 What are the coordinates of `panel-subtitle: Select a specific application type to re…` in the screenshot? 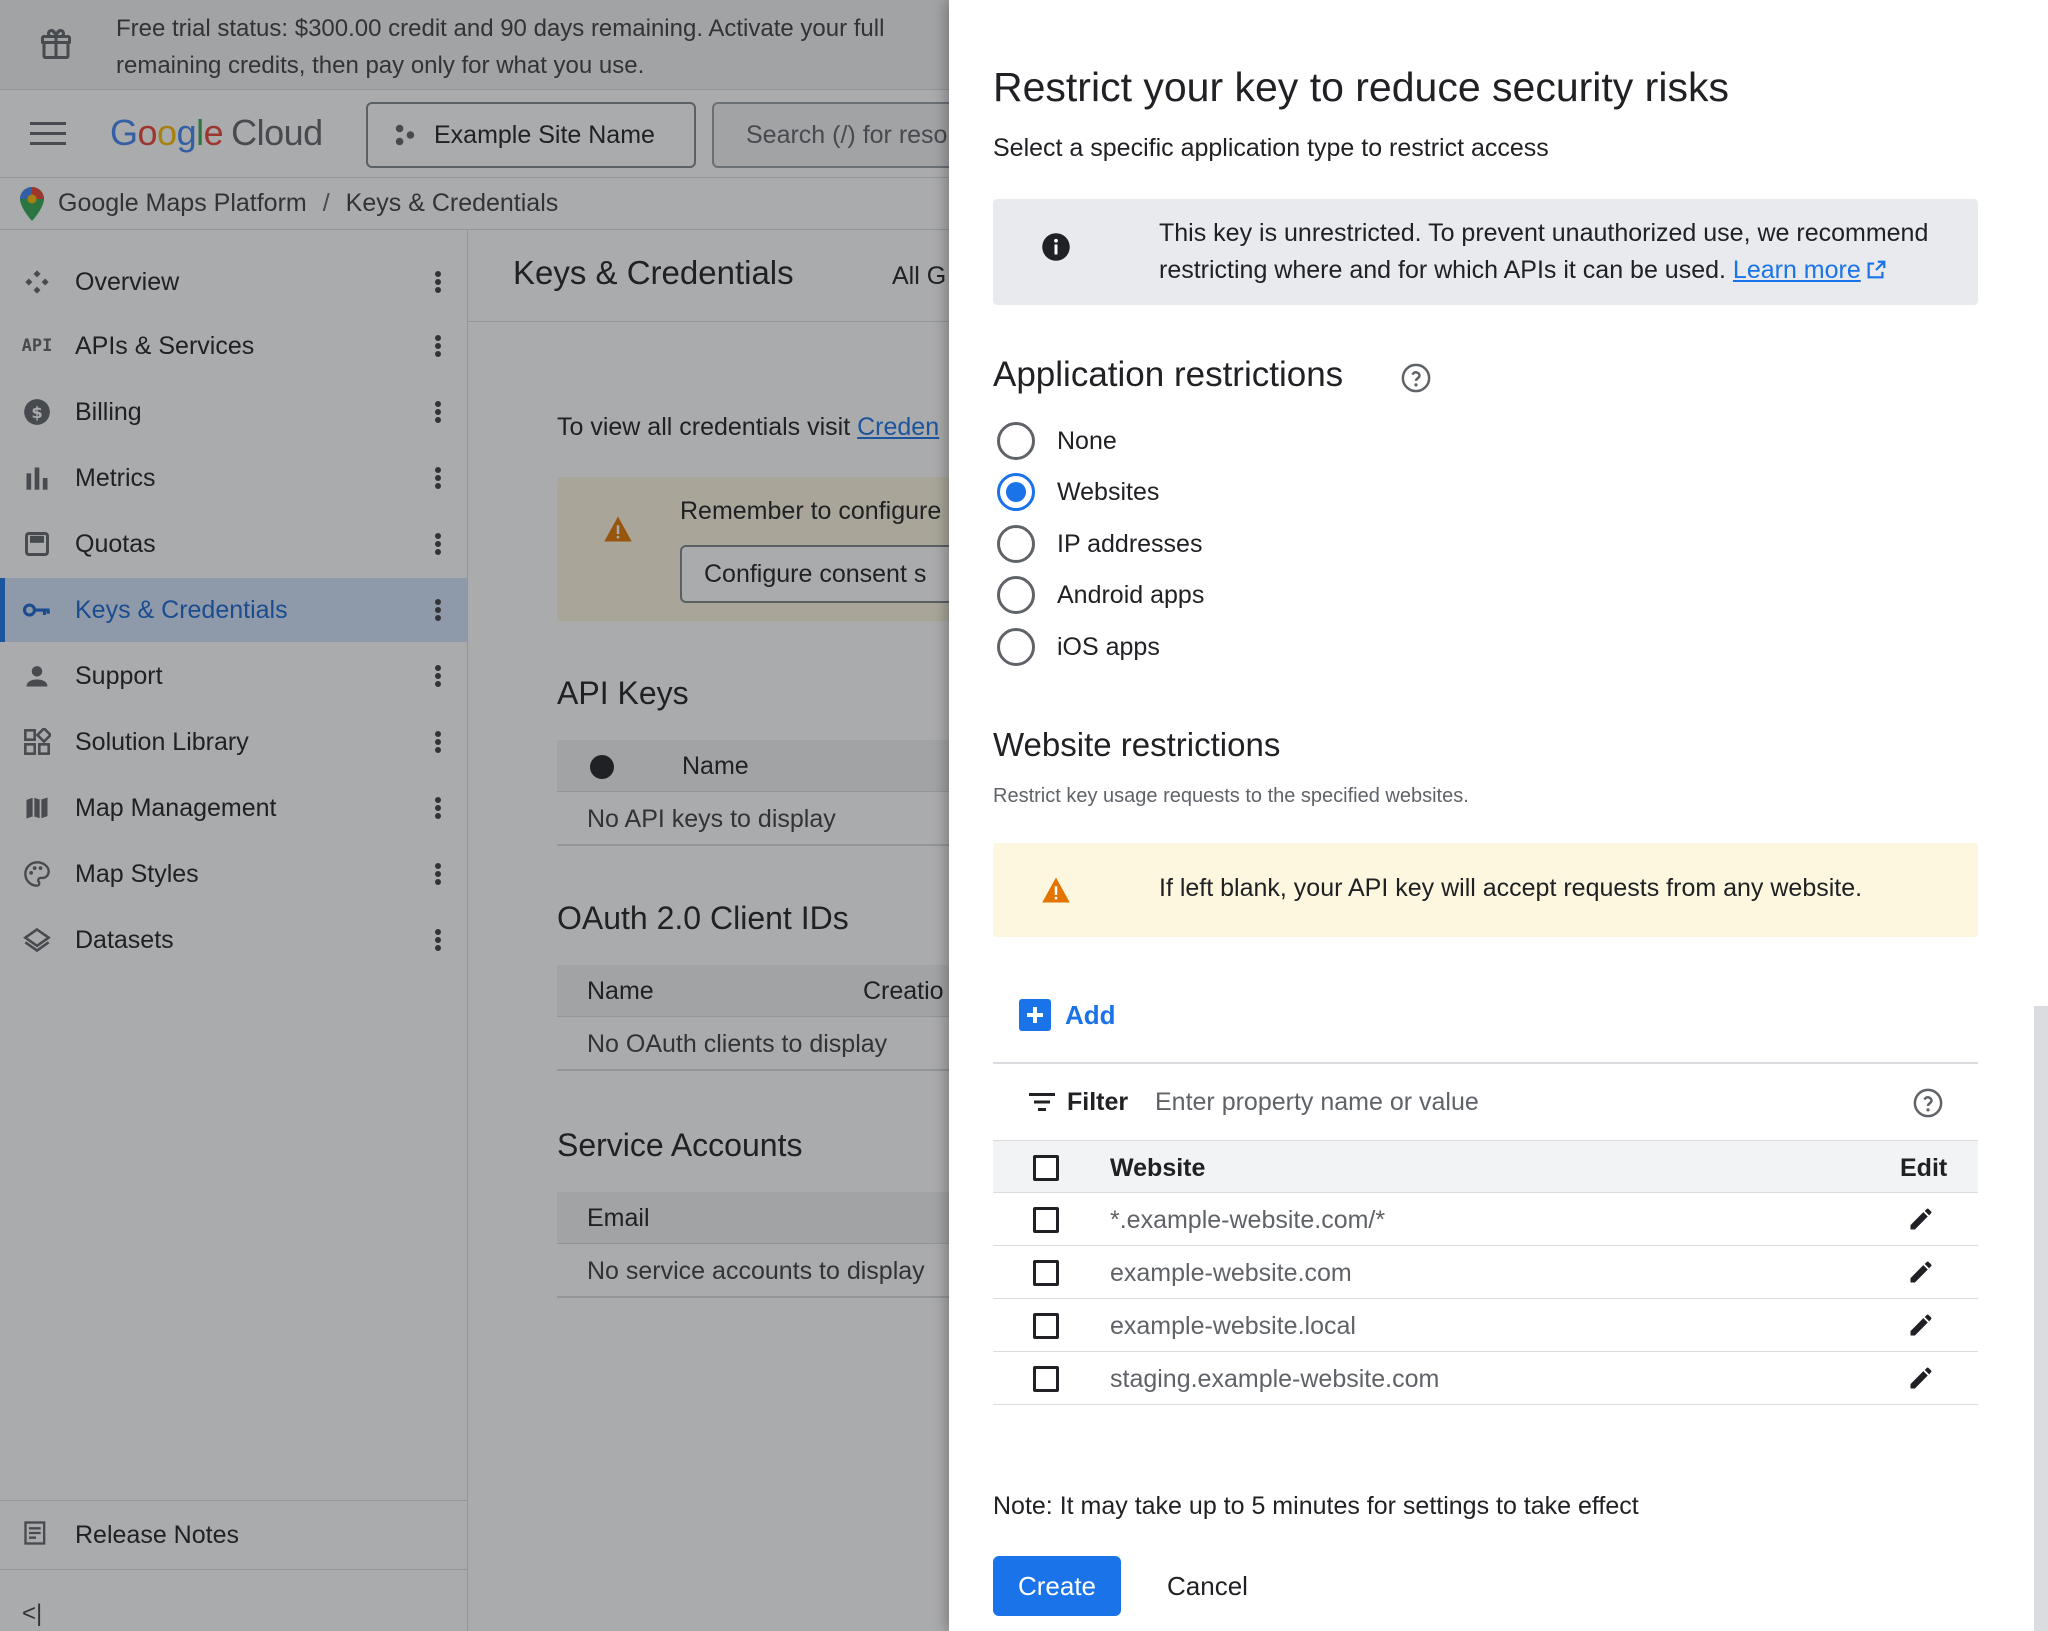 It's located at (1271, 148).